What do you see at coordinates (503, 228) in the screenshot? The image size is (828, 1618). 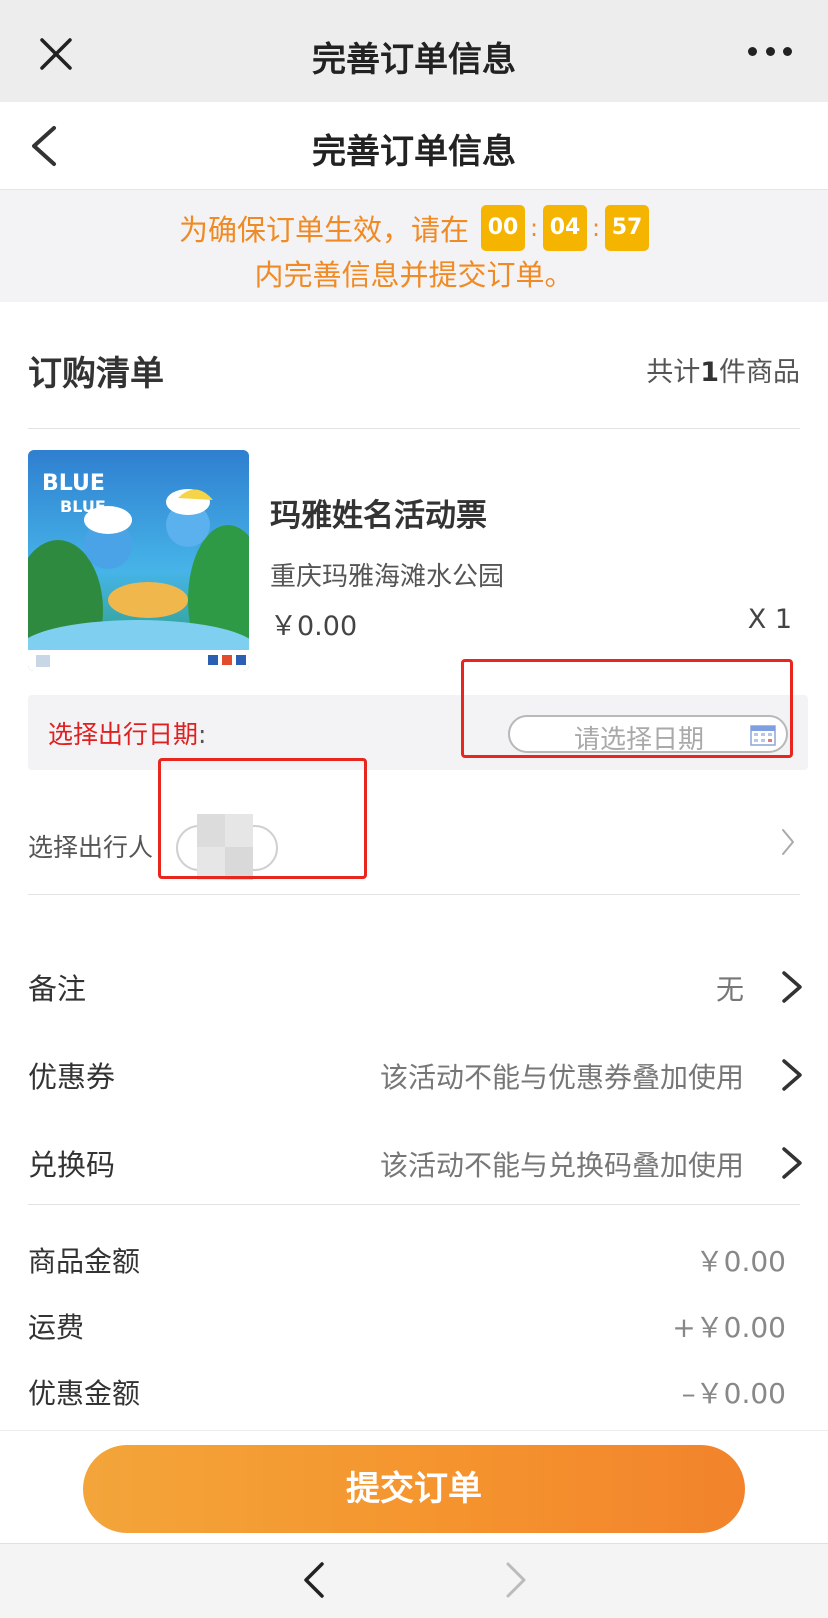 I see `countdown-hours: 00` at bounding box center [503, 228].